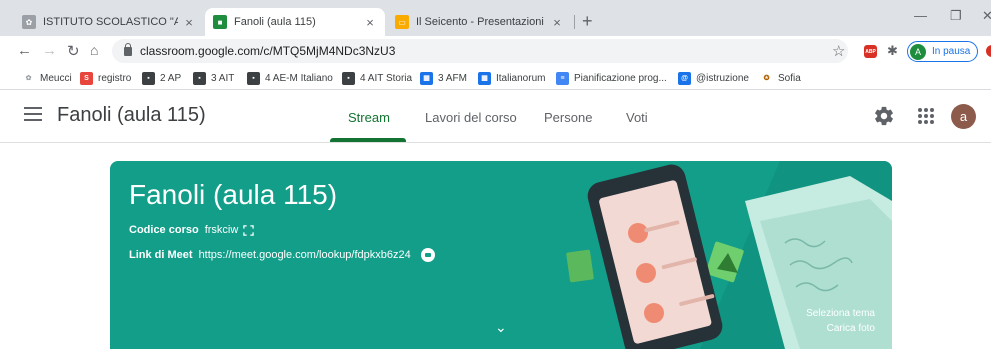  Describe the element at coordinates (368, 140) in the screenshot. I see `active-tab-indicator` at that location.